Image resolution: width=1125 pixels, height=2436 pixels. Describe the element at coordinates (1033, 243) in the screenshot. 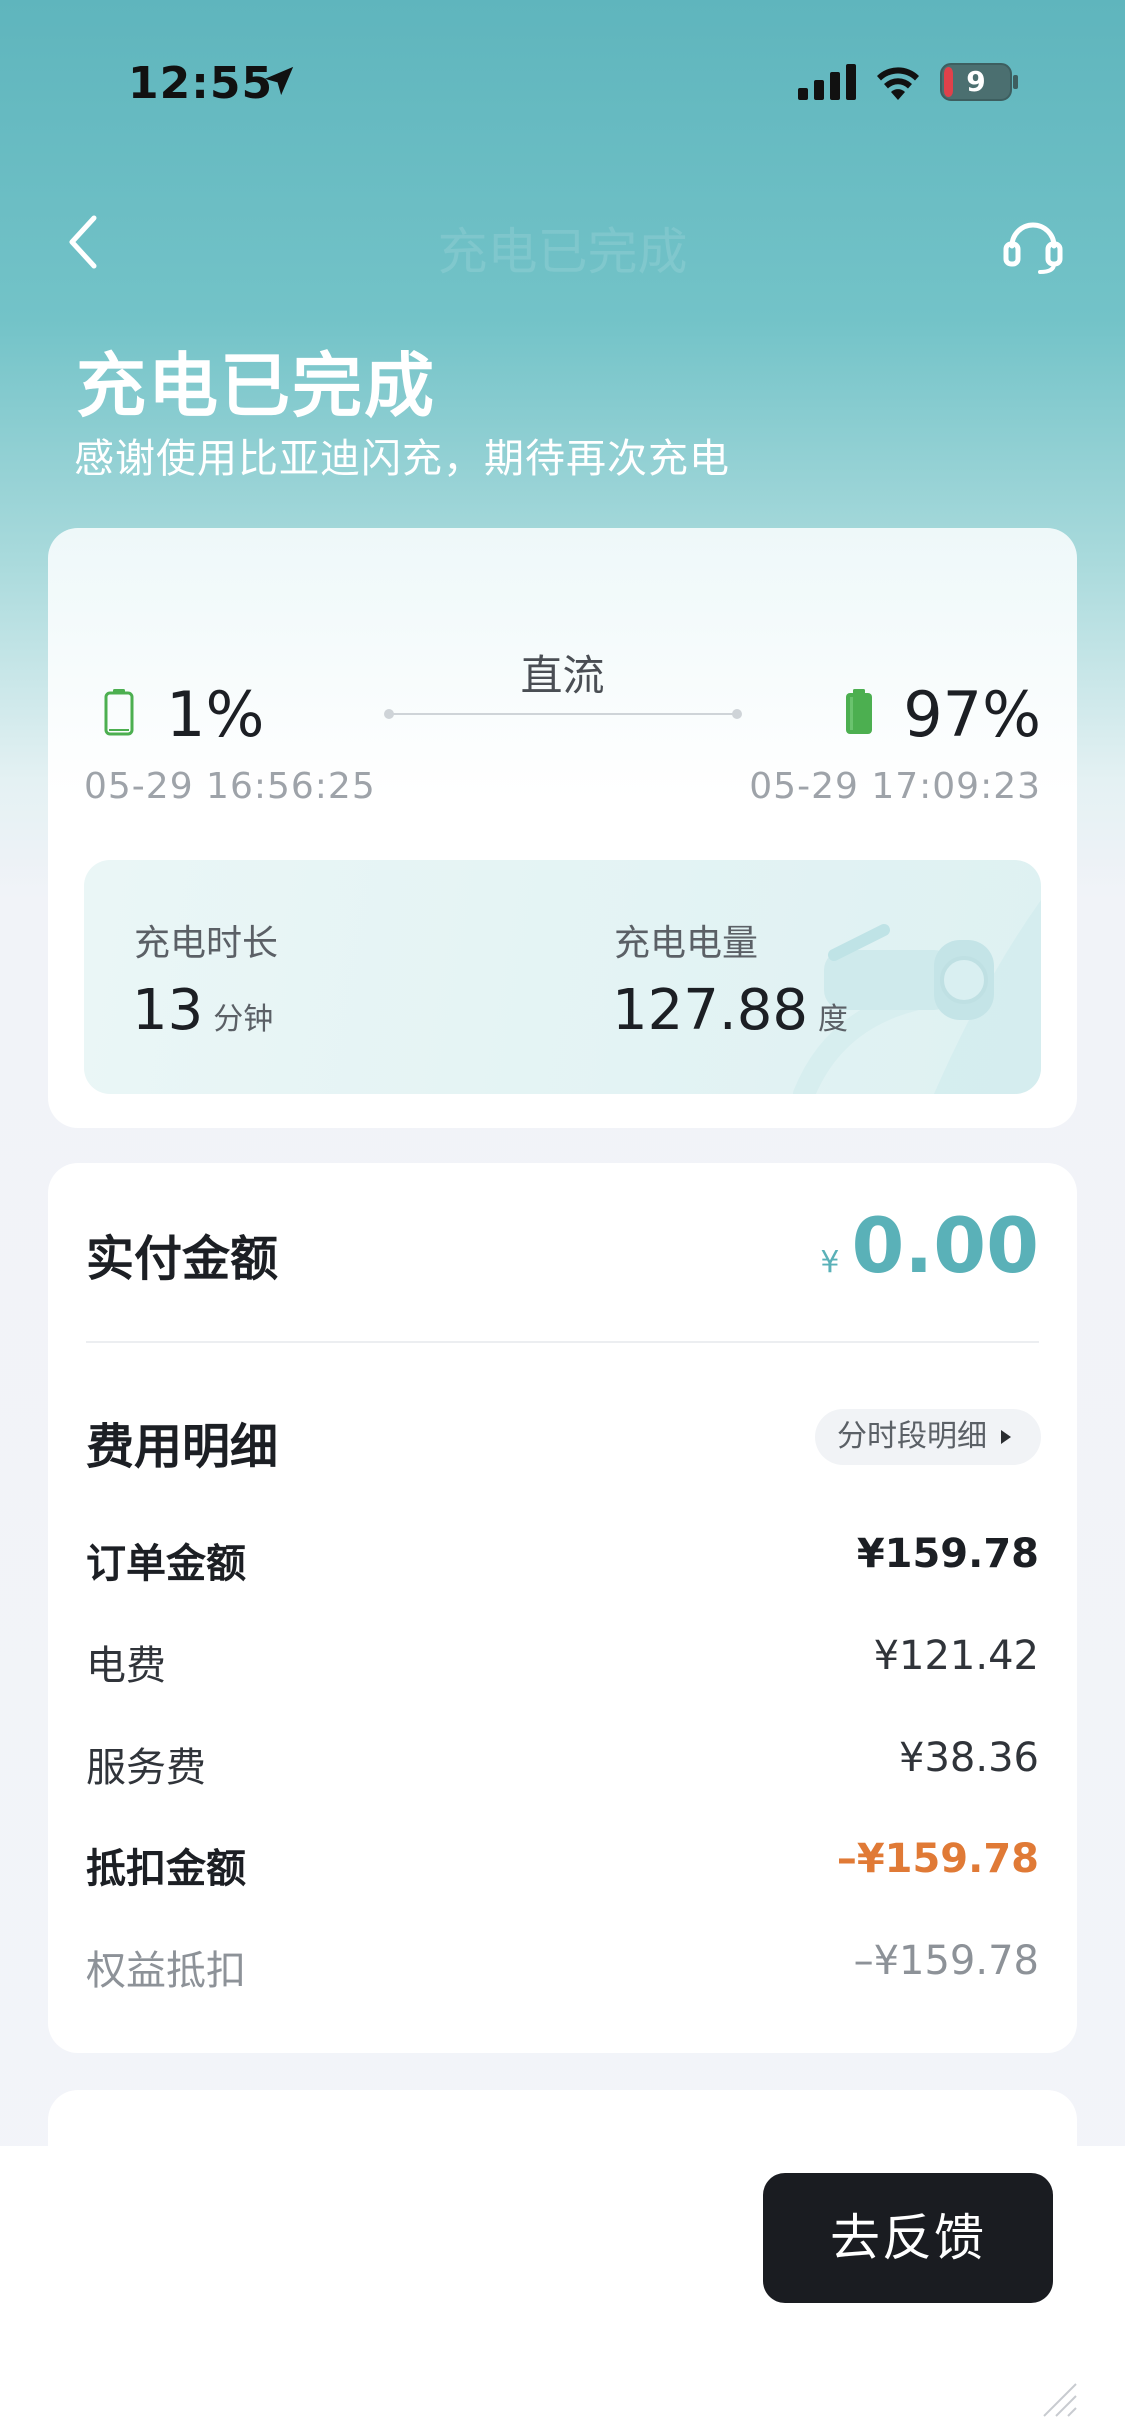

I see `customer-service-headset-icon` at that location.